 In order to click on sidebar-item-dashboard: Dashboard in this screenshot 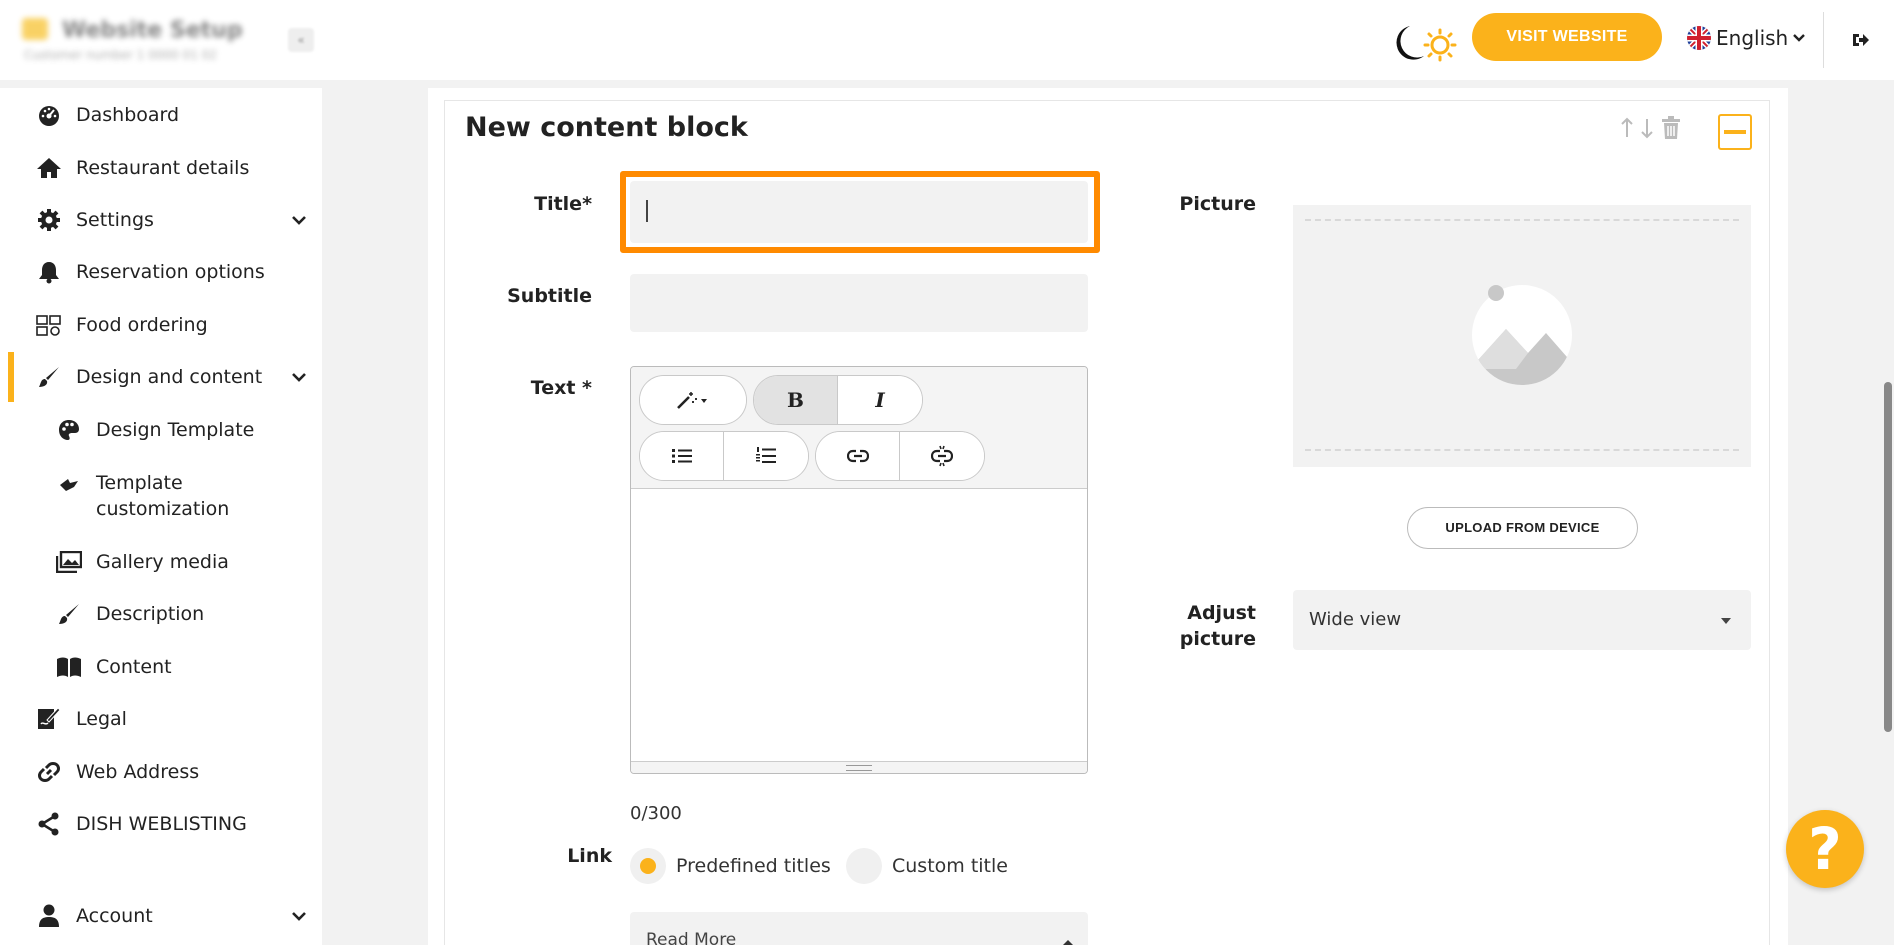, I will do `click(161, 115)`.